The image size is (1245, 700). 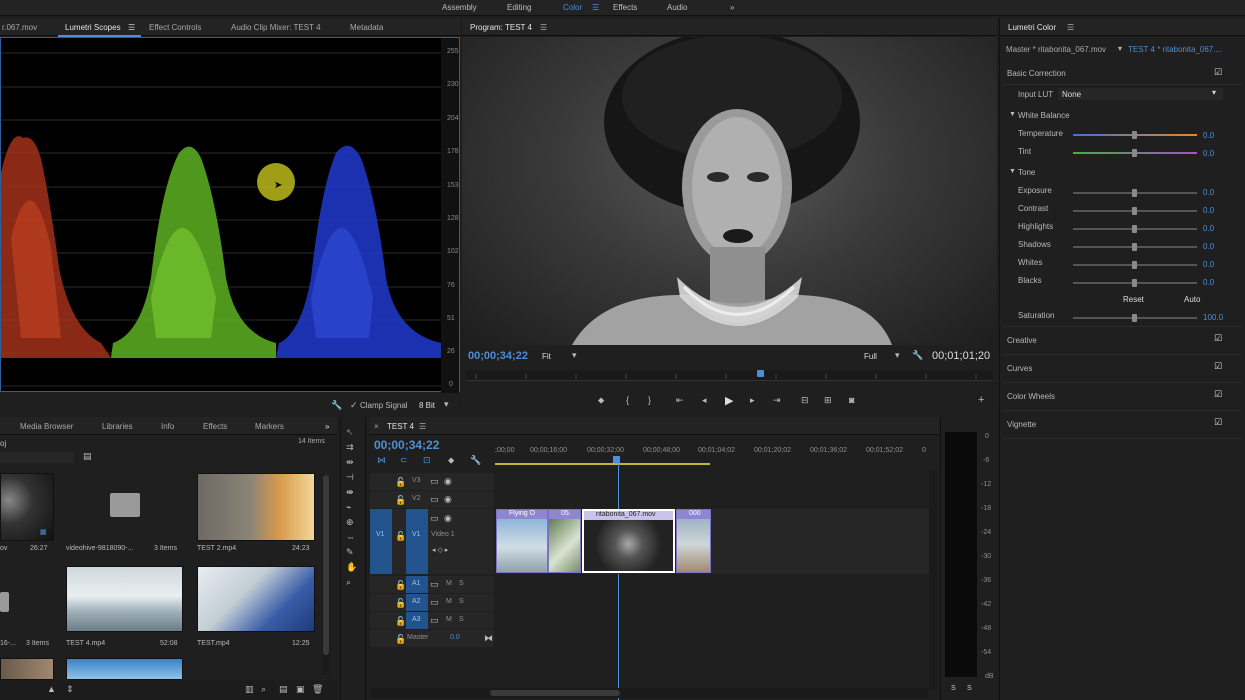 What do you see at coordinates (350, 522) in the screenshot?
I see `slip-tool-icon: ⊕` at bounding box center [350, 522].